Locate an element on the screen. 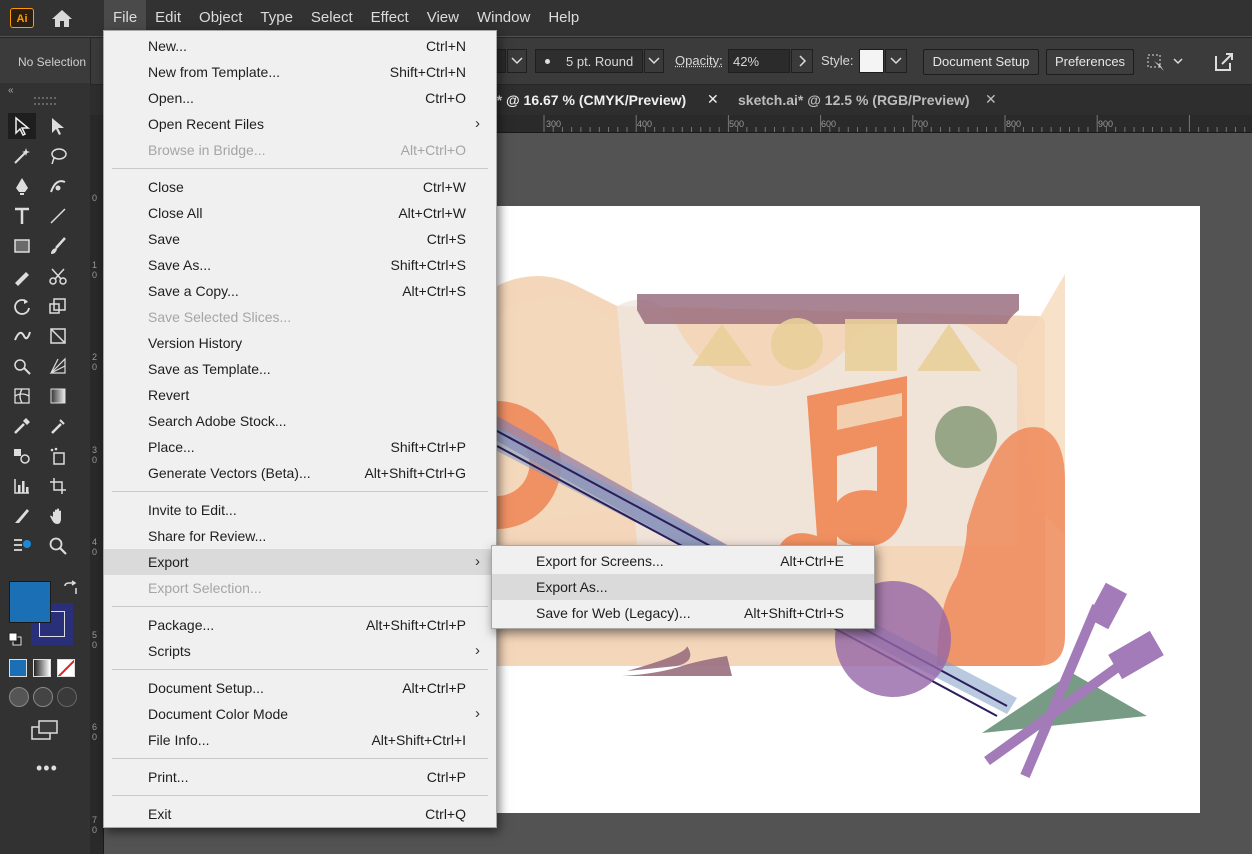 The height and width of the screenshot is (854, 1252). menu-item-version-history: Version History is located at coordinates (300, 343).